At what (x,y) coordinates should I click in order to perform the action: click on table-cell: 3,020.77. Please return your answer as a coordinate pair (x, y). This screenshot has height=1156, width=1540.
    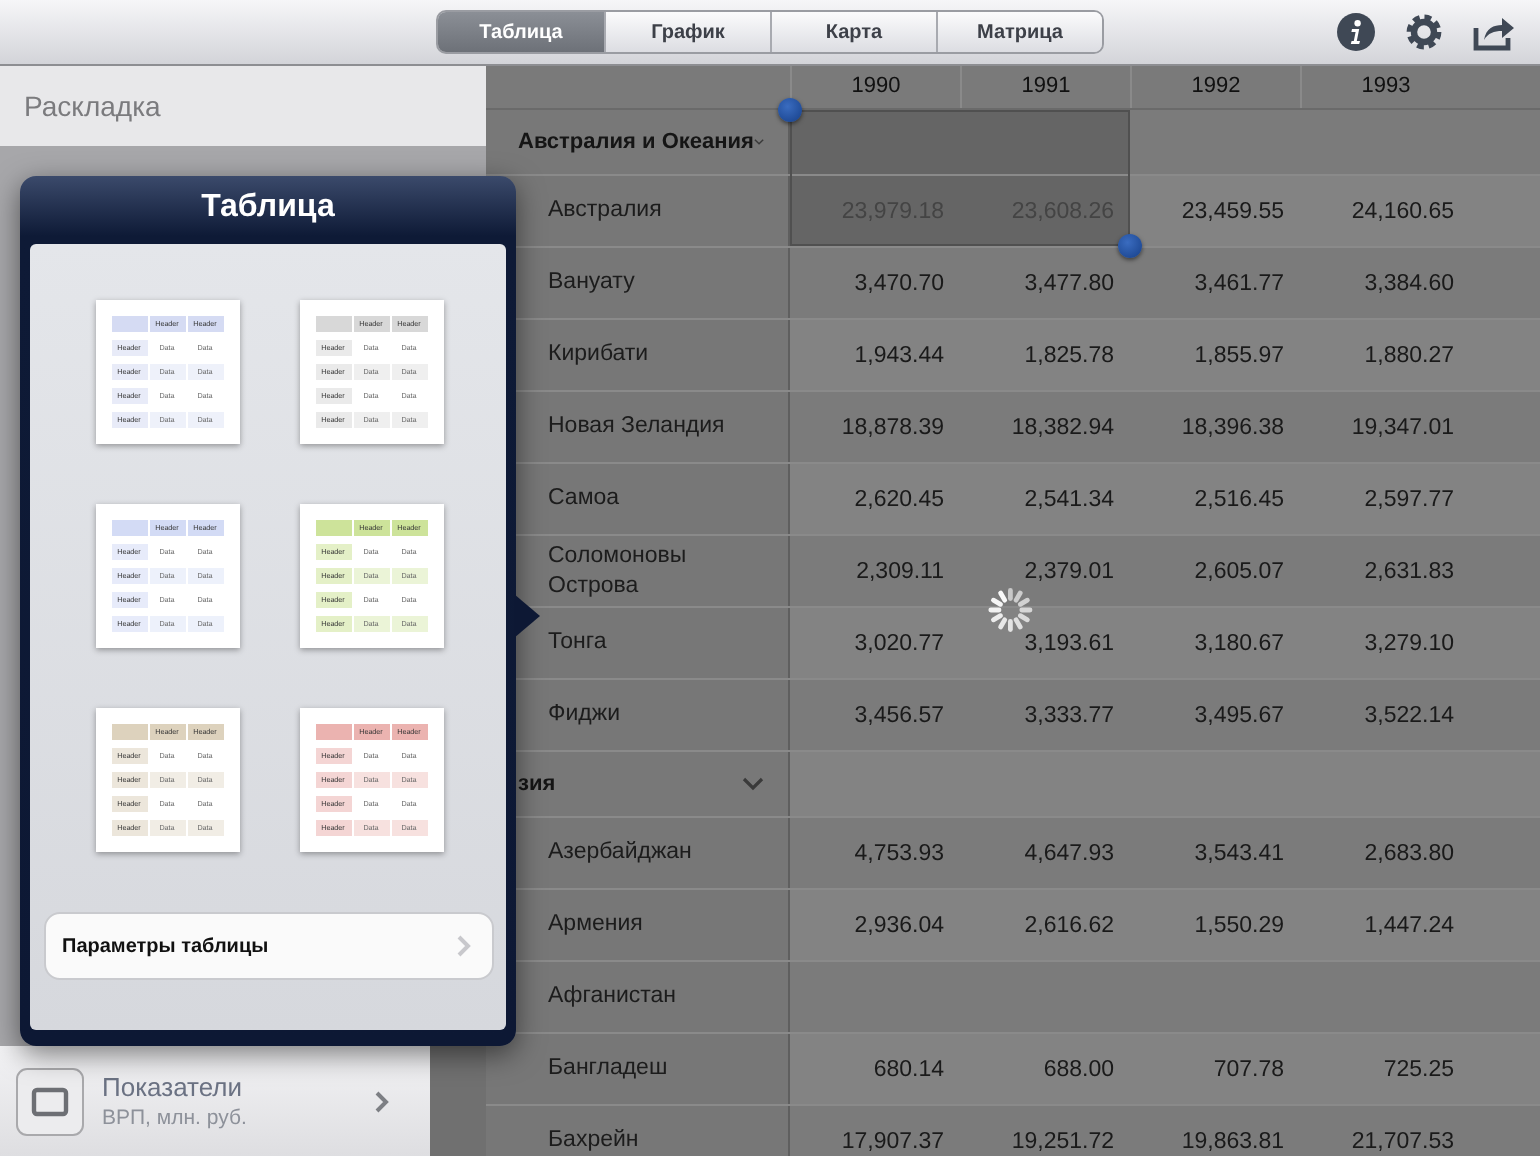
    Looking at the image, I should click on (899, 643).